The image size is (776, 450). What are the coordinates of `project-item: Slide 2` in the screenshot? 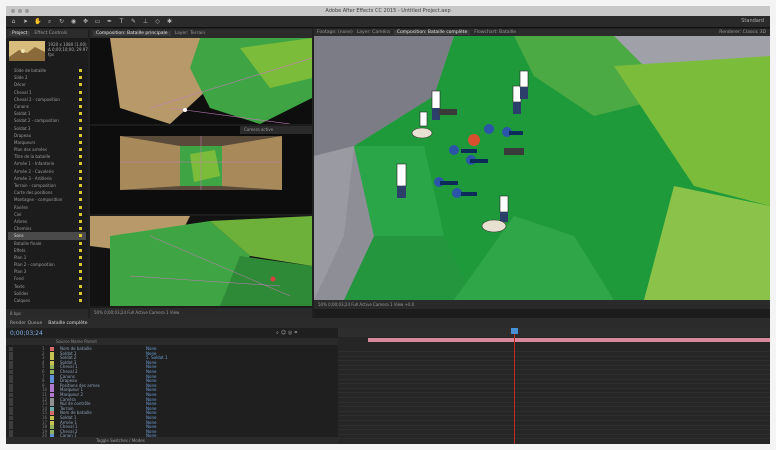 It's located at (47, 77).